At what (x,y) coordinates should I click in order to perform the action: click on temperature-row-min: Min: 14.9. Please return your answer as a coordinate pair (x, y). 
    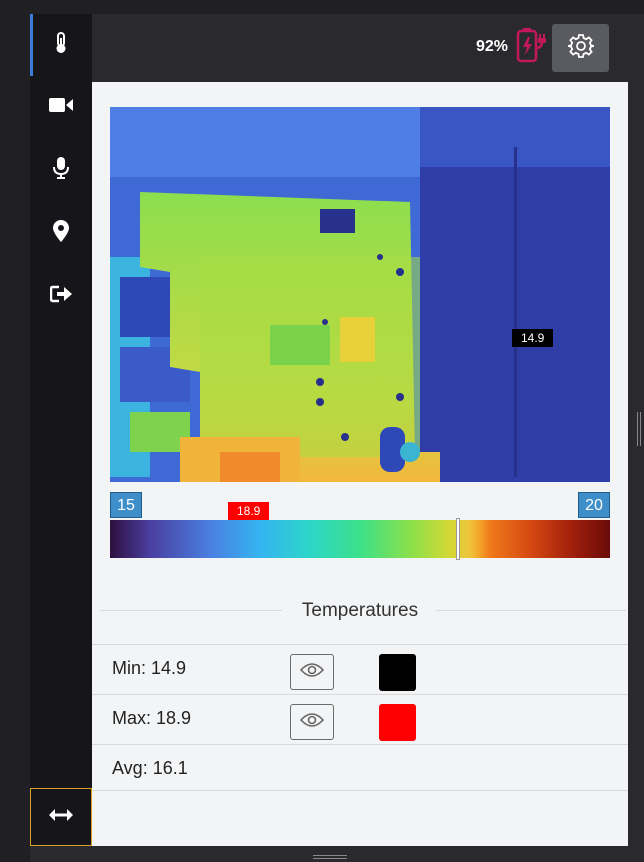
    Looking at the image, I should click on (360, 669).